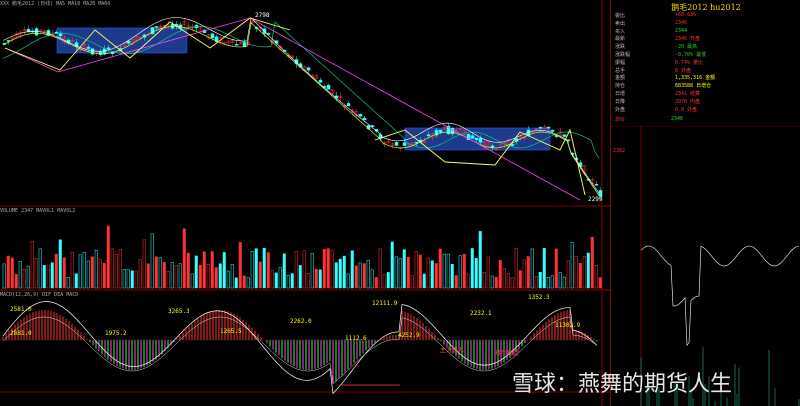  What do you see at coordinates (231, 331) in the screenshot?
I see `macd-label: 1265.5` at bounding box center [231, 331].